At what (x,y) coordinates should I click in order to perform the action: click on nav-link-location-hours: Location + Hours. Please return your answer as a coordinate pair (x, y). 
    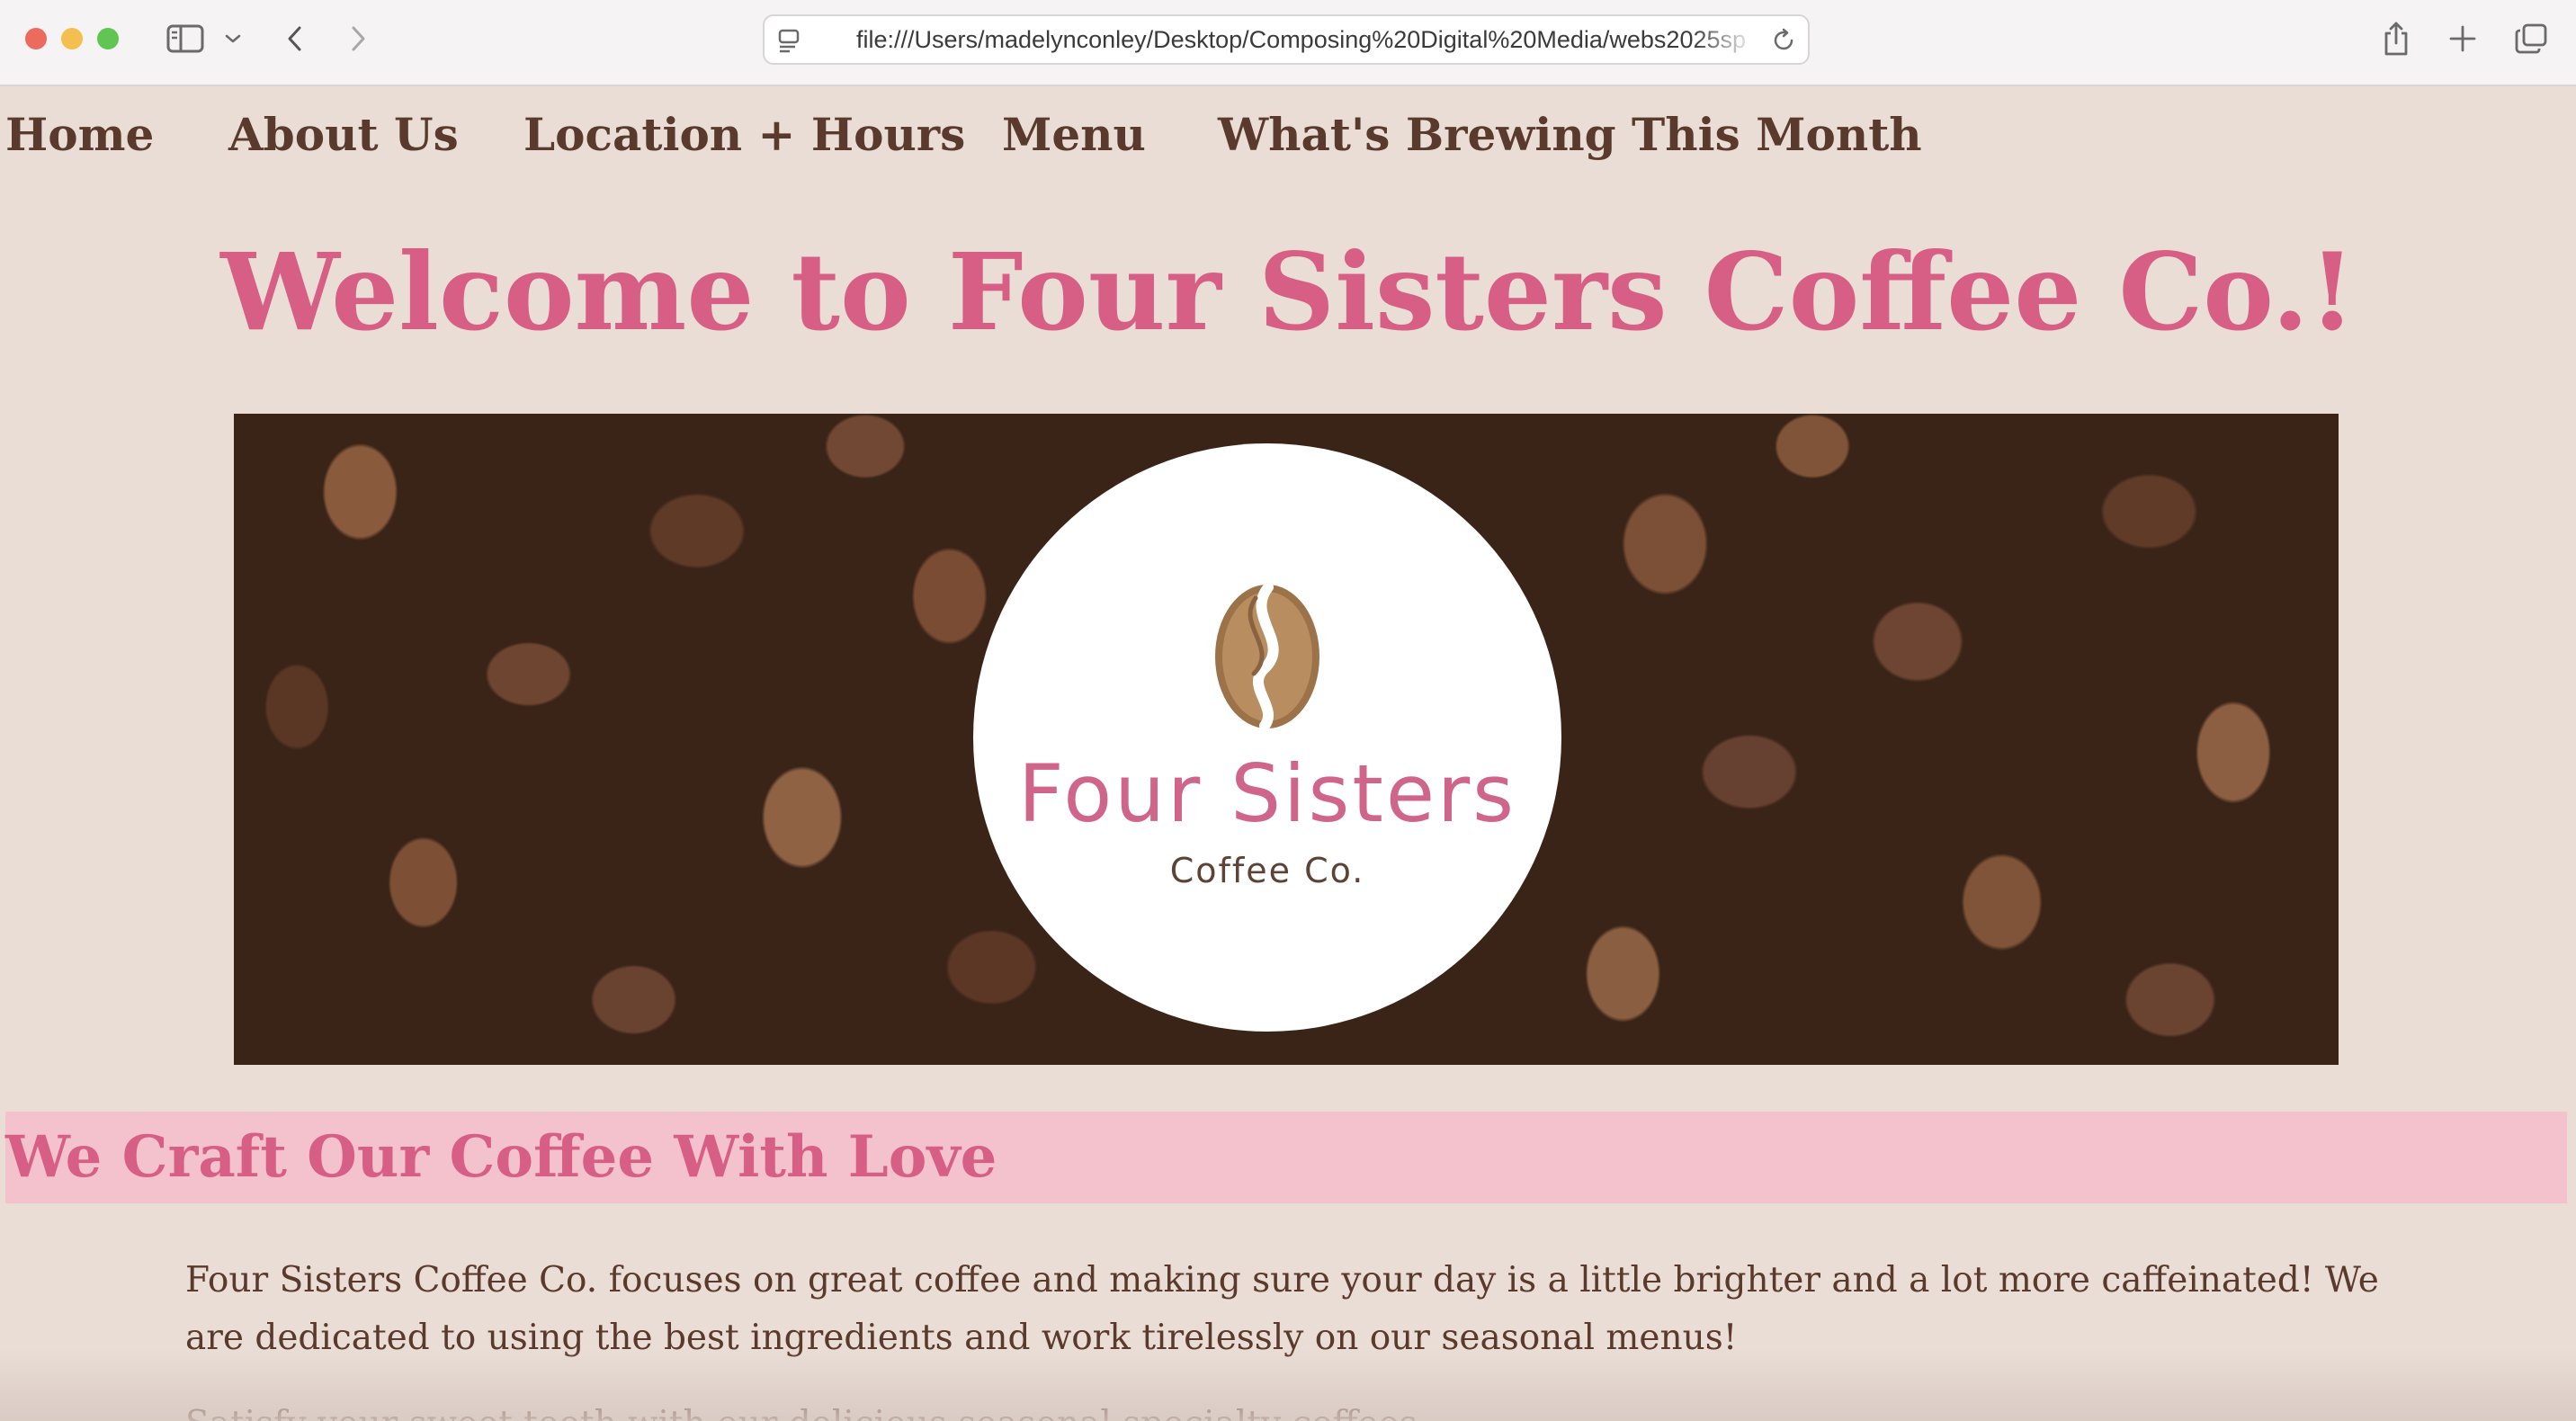
    Looking at the image, I should click on (744, 135).